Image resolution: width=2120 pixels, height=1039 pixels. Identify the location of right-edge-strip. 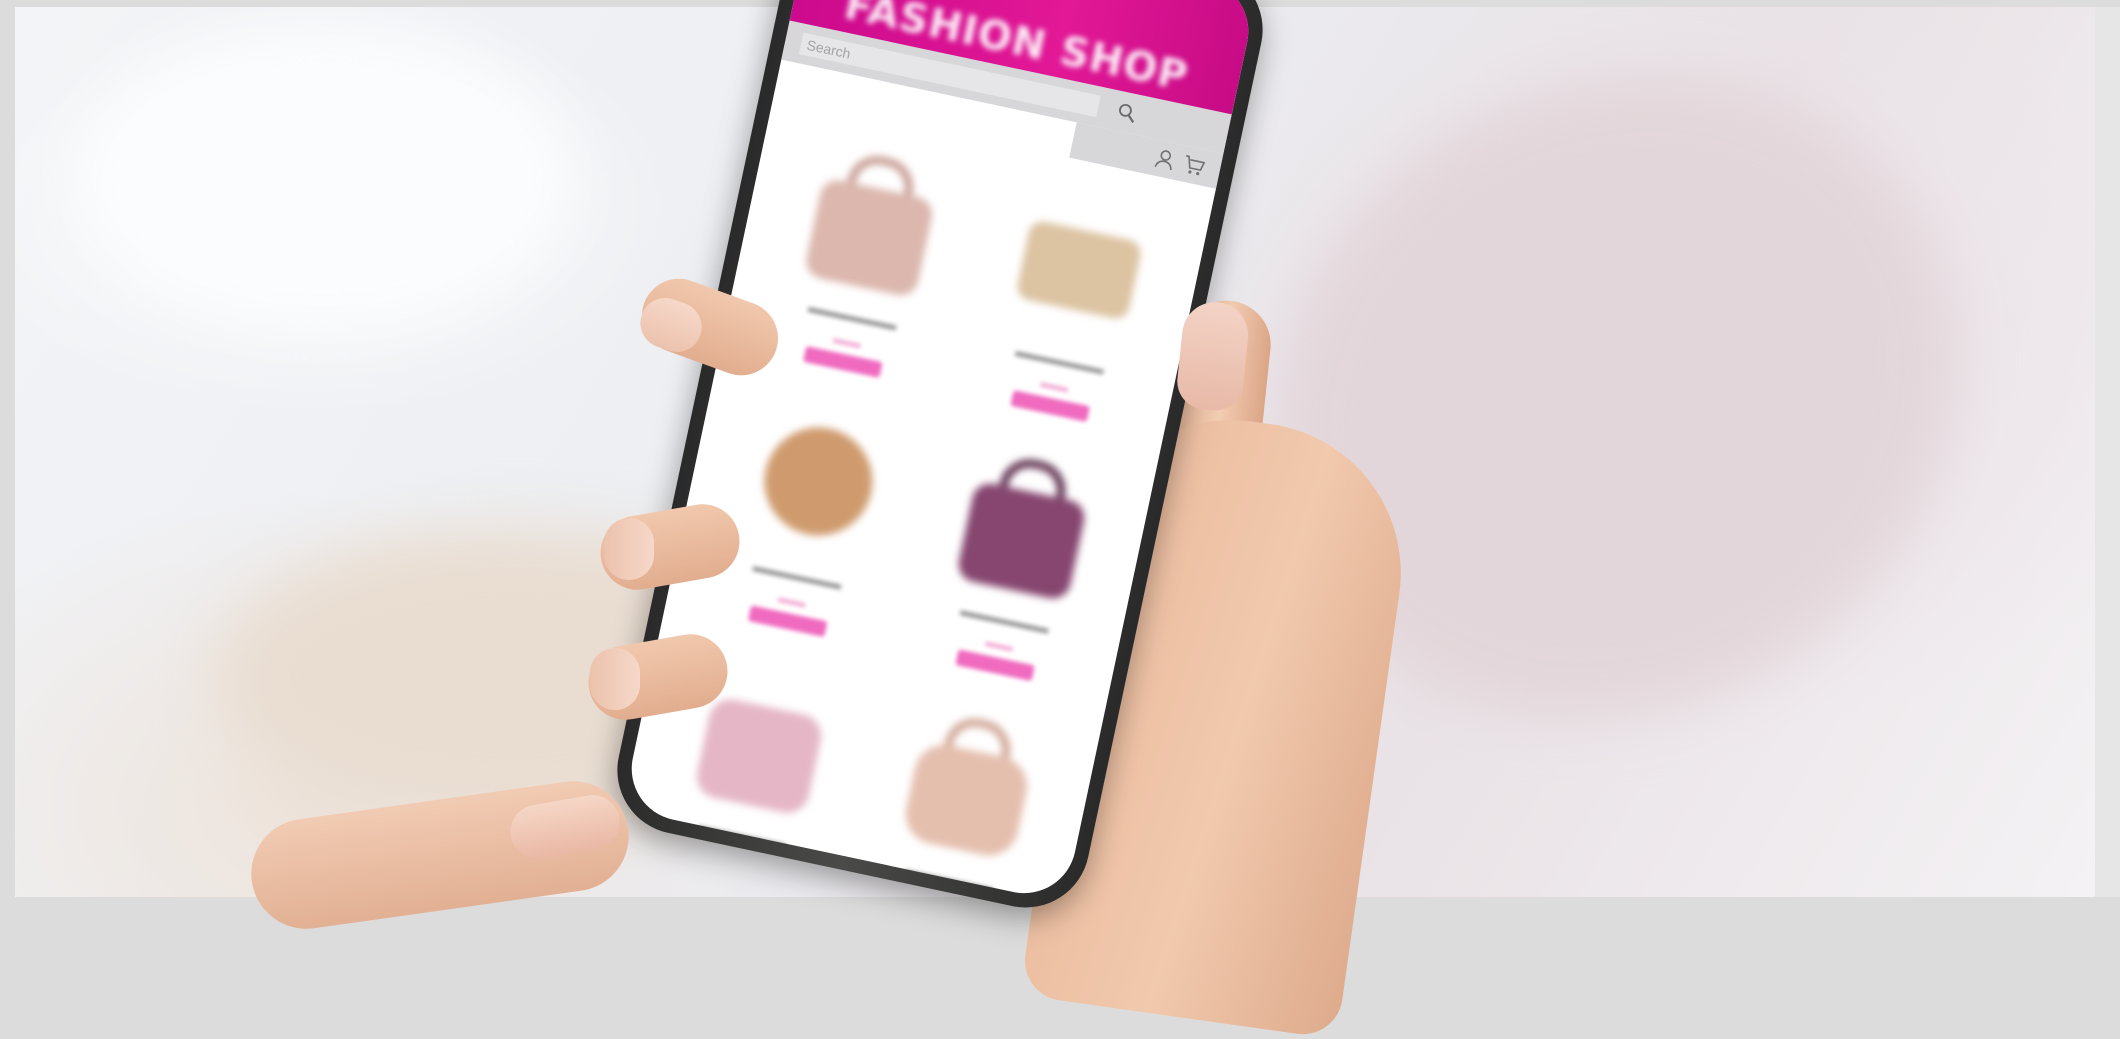
(2107, 452).